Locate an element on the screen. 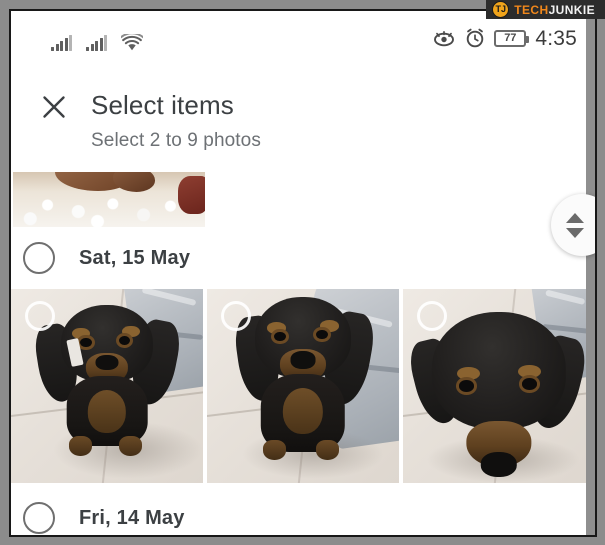 The width and height of the screenshot is (605, 545). techjunkie-logo-icon: TJ is located at coordinates (501, 9).